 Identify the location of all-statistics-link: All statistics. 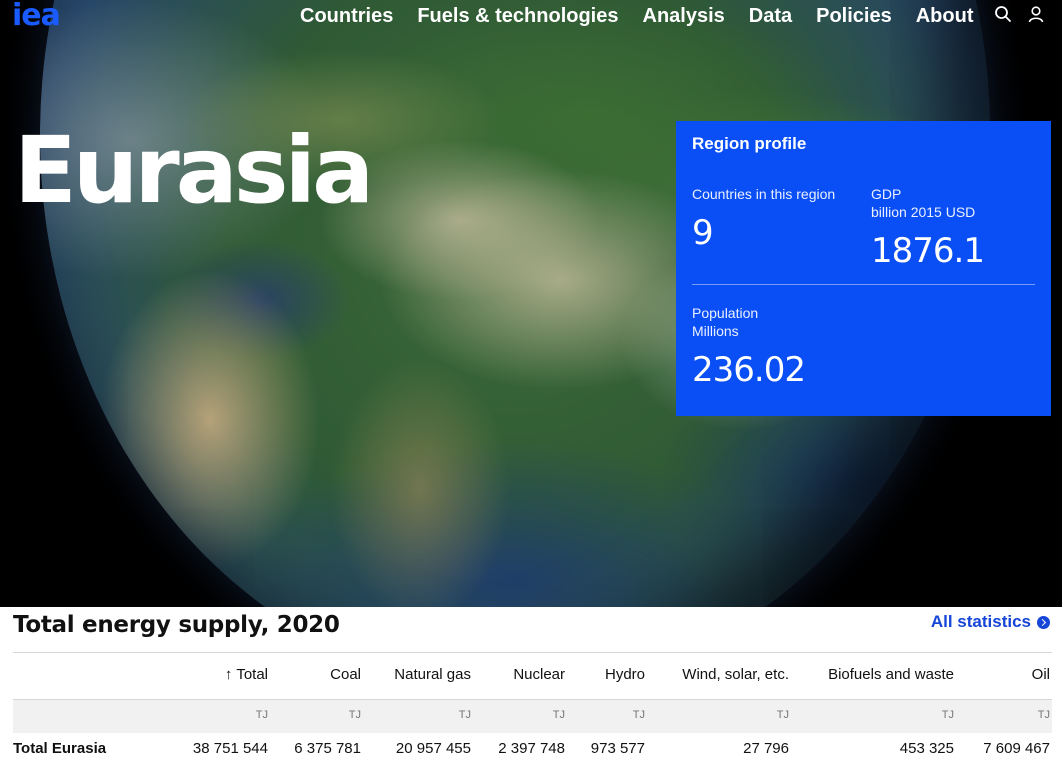
(990, 622).